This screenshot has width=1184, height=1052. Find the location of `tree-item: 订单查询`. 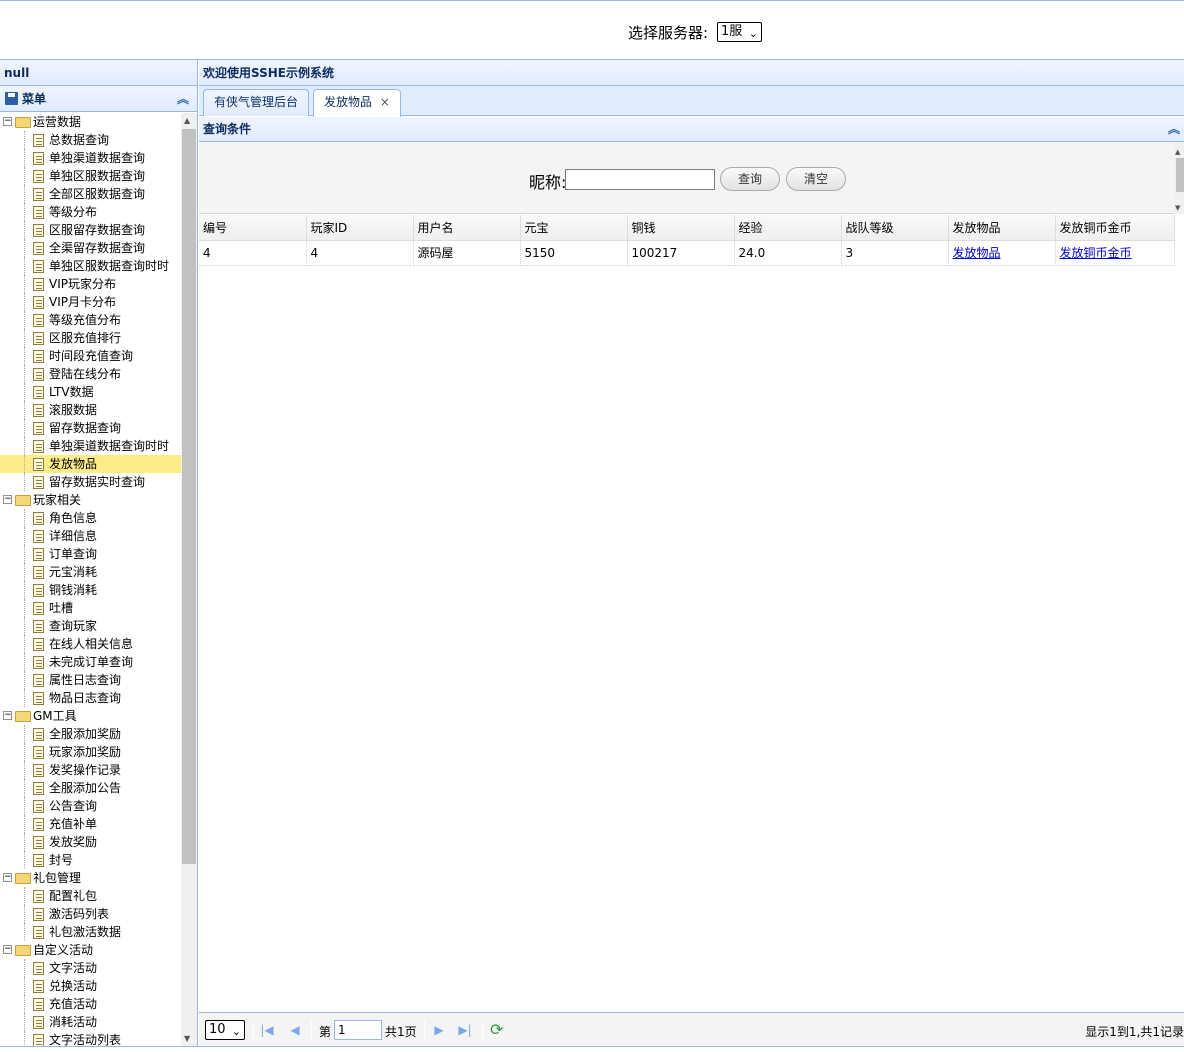

tree-item: 订单查询 is located at coordinates (90, 554).